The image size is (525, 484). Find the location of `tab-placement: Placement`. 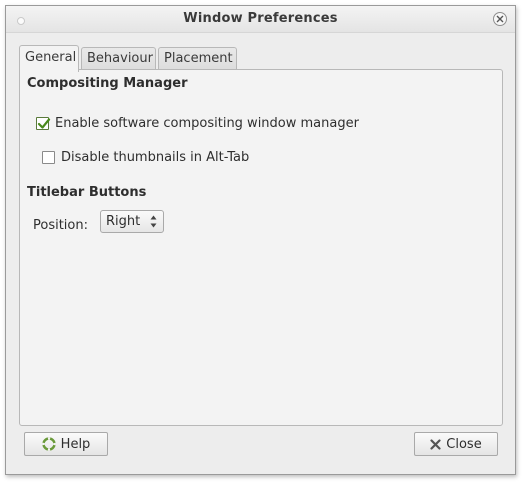

tab-placement: Placement is located at coordinates (197, 59).